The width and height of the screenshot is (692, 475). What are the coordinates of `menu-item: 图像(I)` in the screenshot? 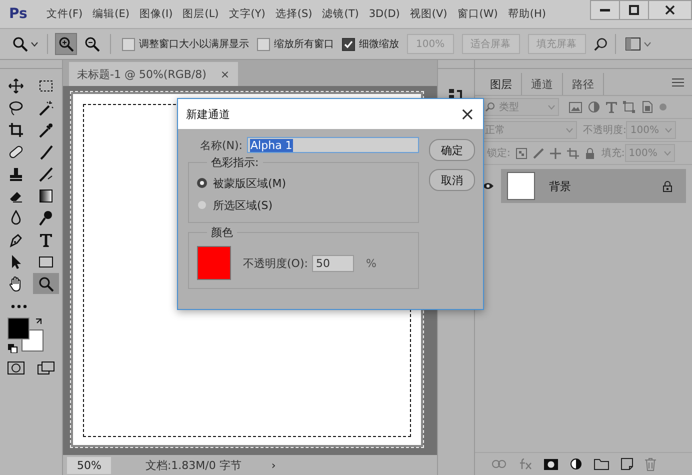 It's located at (156, 14).